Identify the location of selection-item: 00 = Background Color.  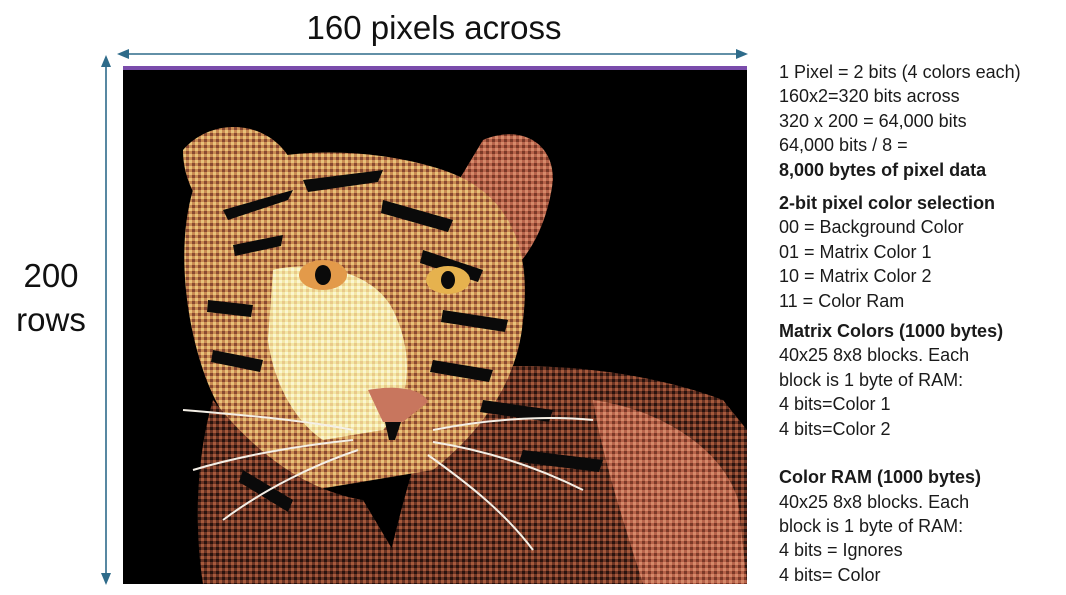
(871, 227).